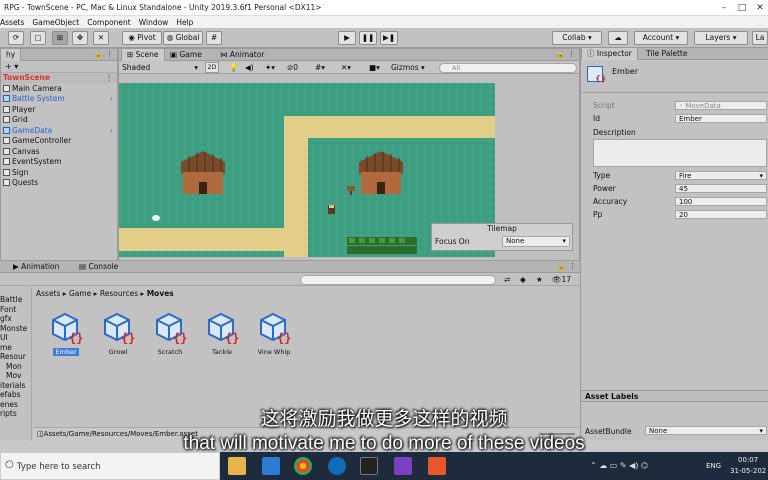 The image size is (768, 480). I want to click on menu-window: Window, so click(154, 22).